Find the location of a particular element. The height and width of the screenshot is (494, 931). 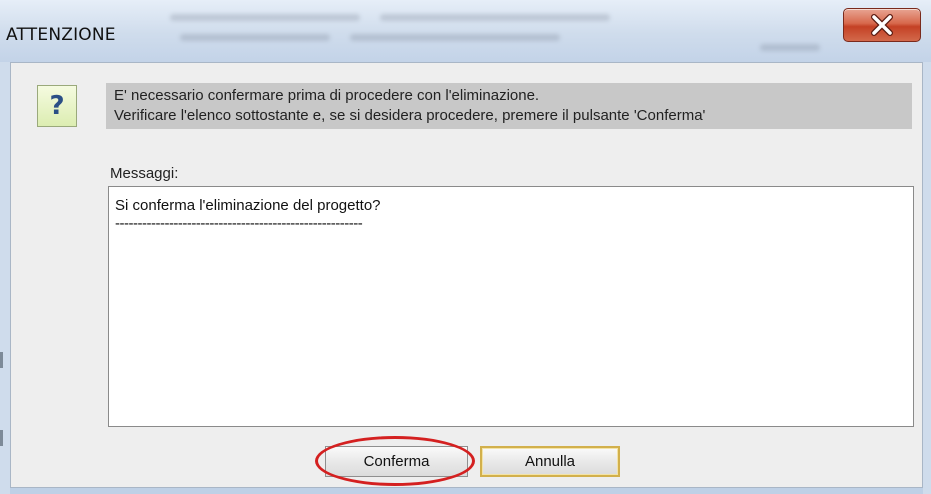

messages-label: Messaggi: is located at coordinates (144, 173).